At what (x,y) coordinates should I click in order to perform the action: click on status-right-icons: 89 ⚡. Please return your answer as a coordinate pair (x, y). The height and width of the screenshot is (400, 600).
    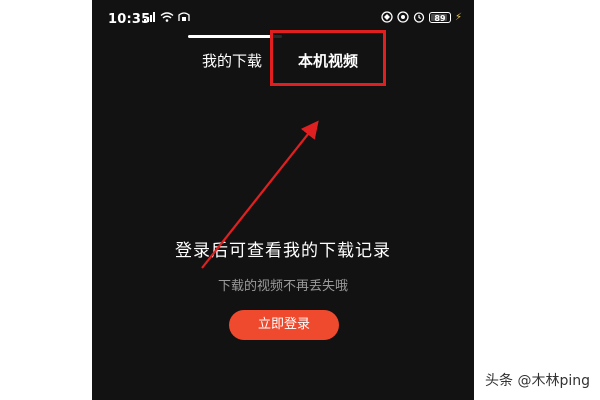
    Looking at the image, I should click on (421, 17).